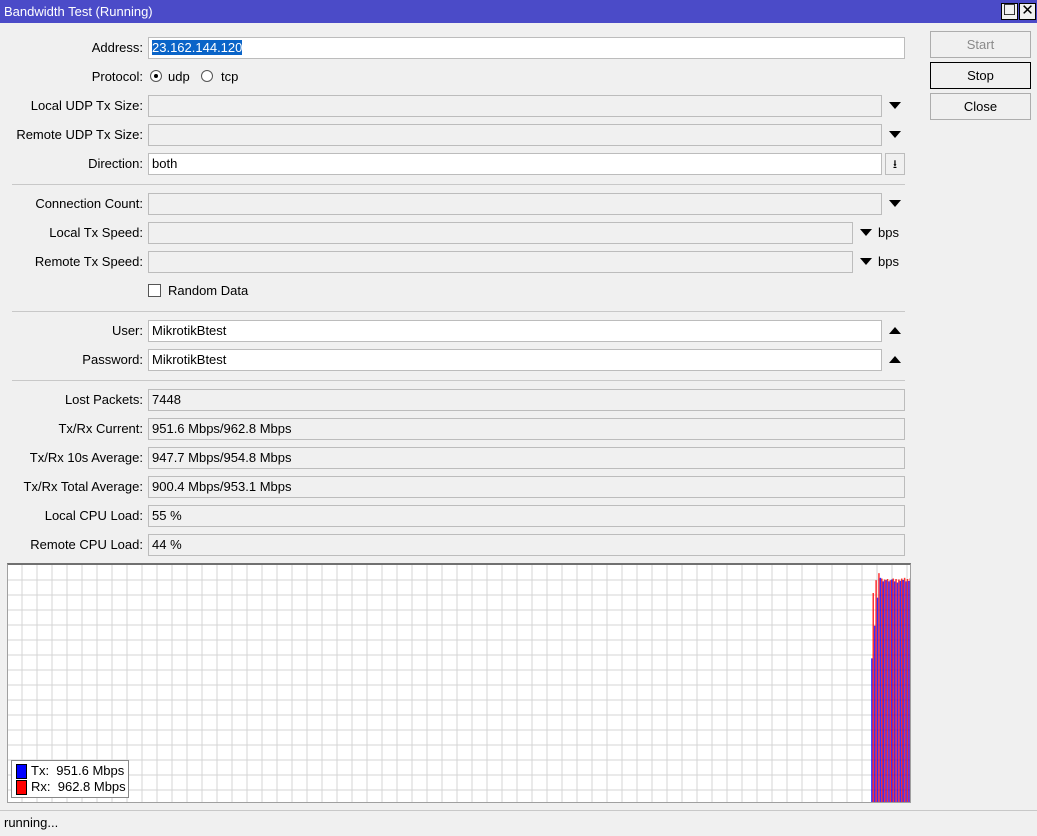 Image resolution: width=1037 pixels, height=836 pixels. What do you see at coordinates (88, 261) in the screenshot?
I see `remote-tx-speed-label: Remote Tx Speed:` at bounding box center [88, 261].